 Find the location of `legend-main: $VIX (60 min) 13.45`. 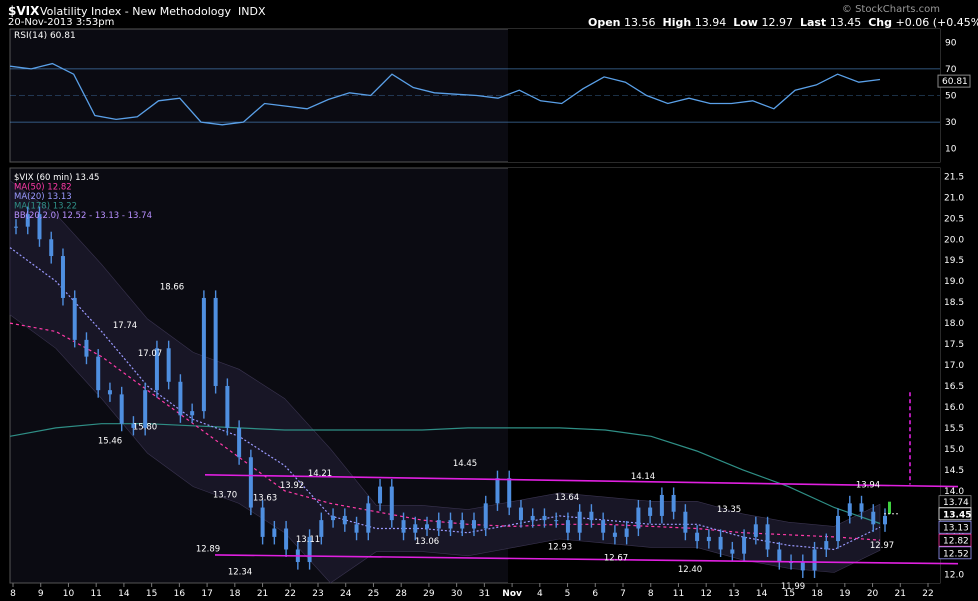

legend-main: $VIX (60 min) 13.45 is located at coordinates (56, 178).